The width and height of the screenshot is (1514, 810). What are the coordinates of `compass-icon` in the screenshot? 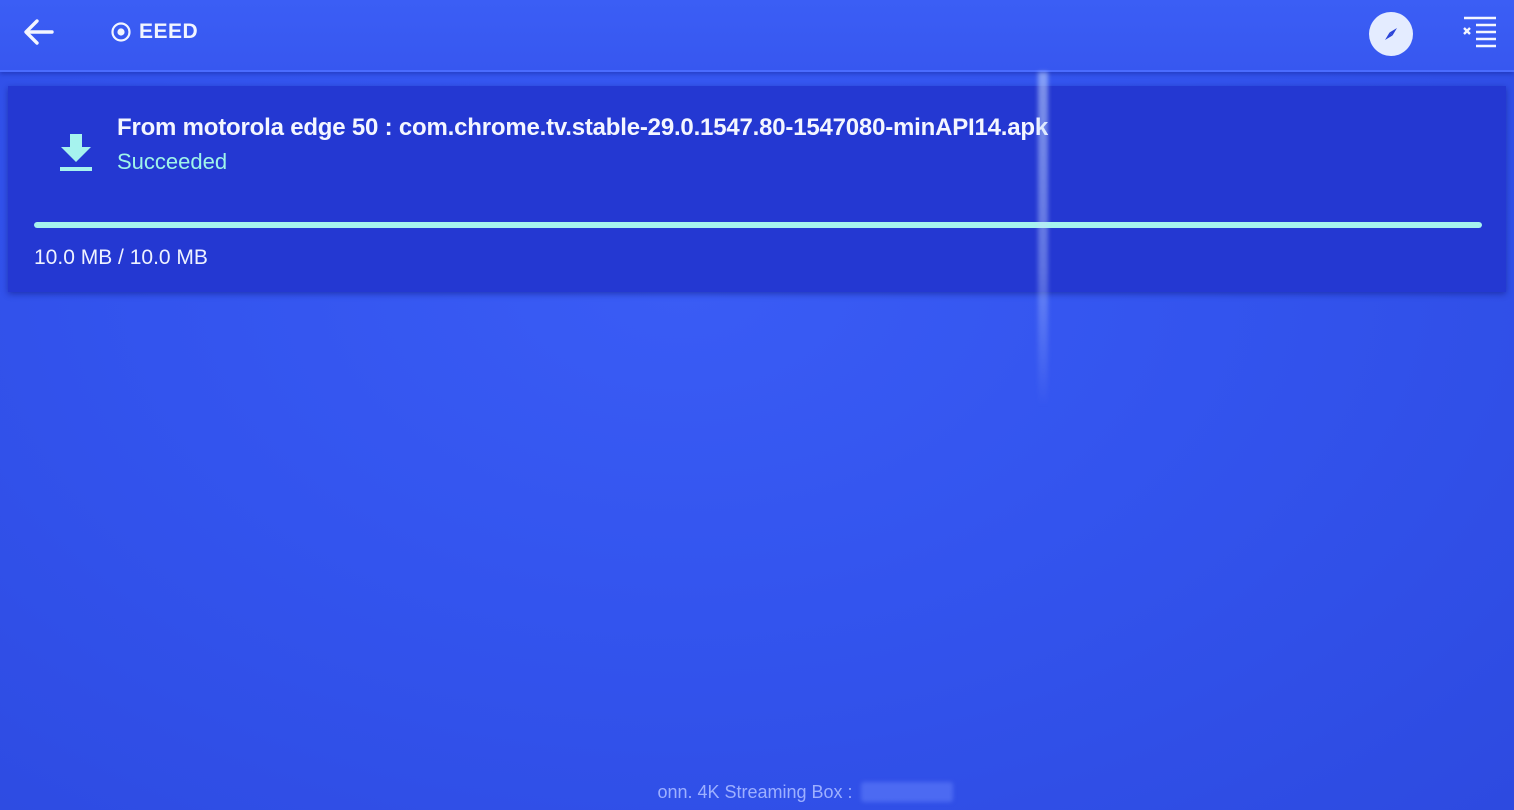 It's located at (1391, 34).